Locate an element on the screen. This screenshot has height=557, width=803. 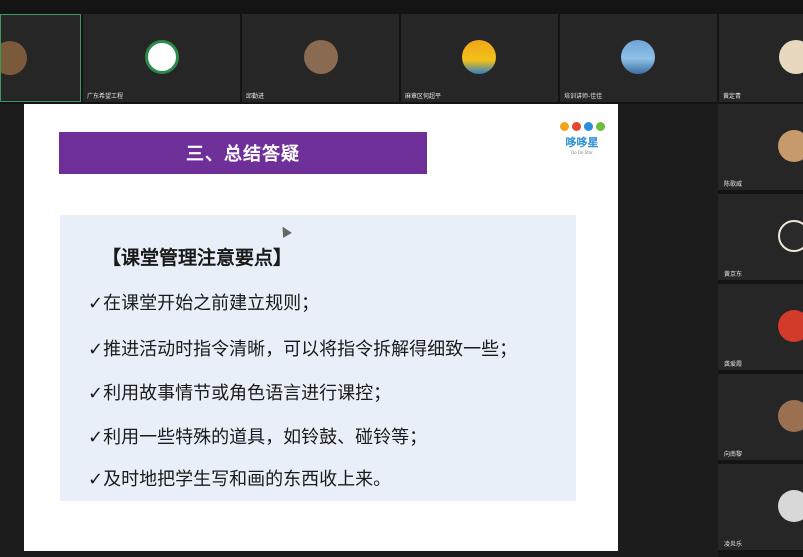
logo-dots-icon is located at coordinates (582, 126).